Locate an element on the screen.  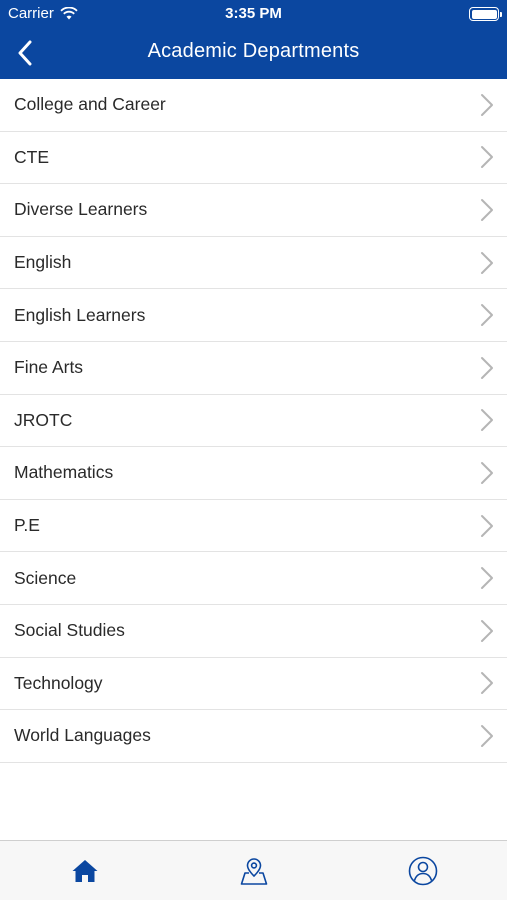
list-item: P.E is located at coordinates (253, 526).